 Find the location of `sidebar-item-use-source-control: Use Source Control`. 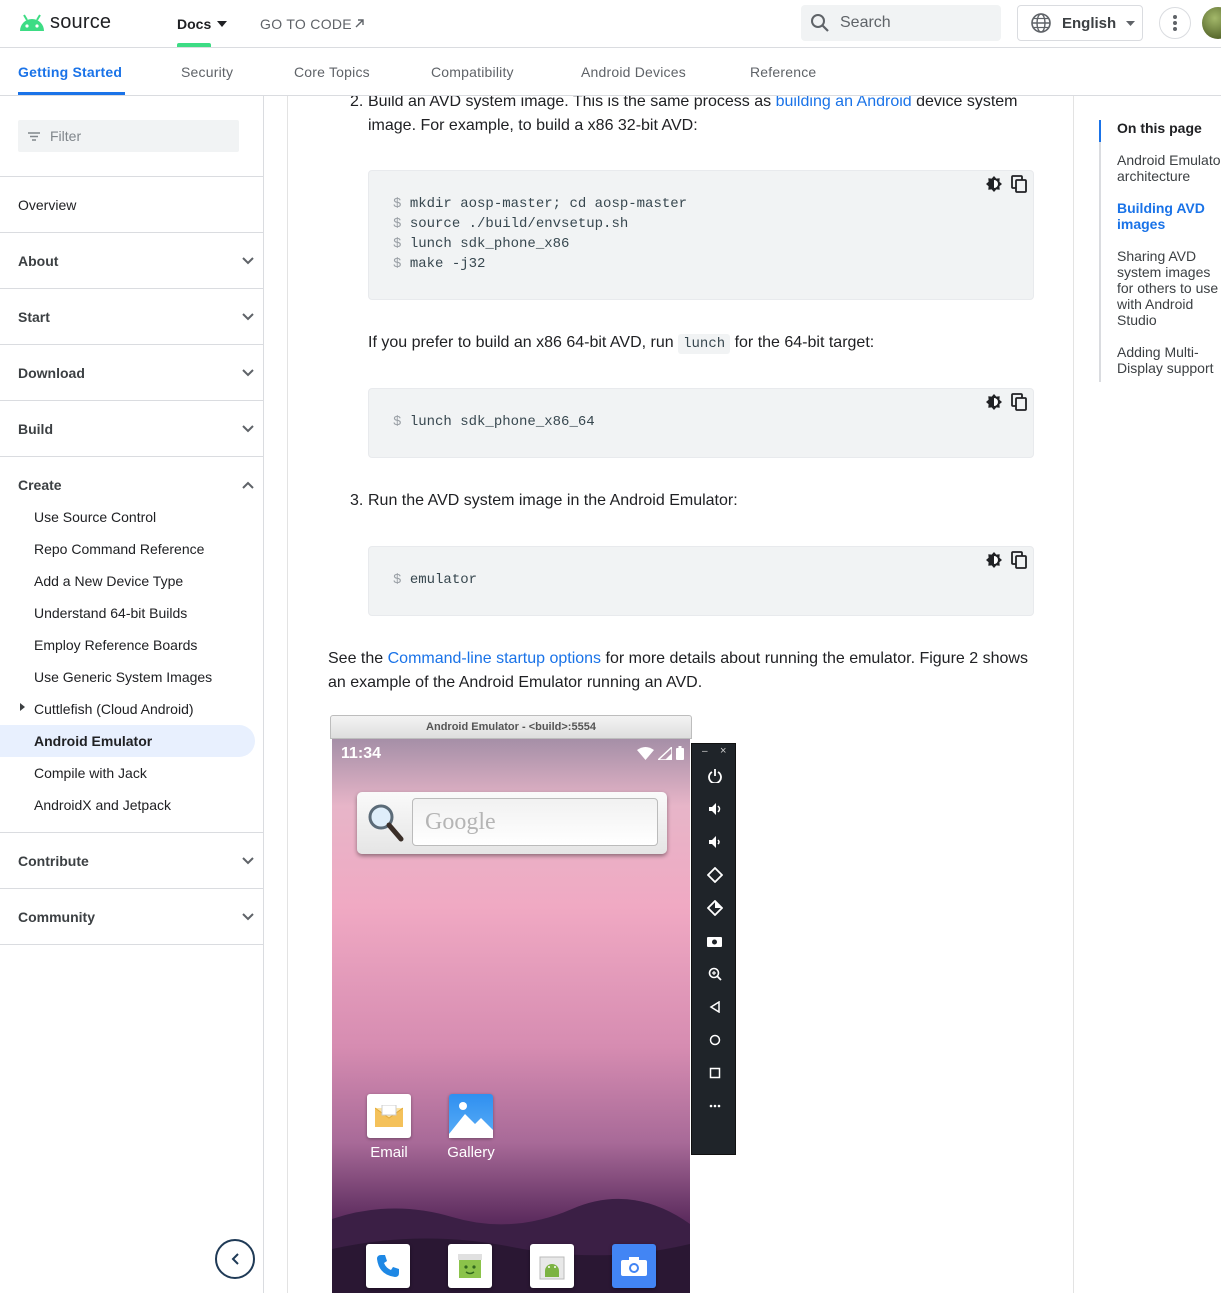

sidebar-item-use-source-control: Use Source Control is located at coordinates (95, 517).